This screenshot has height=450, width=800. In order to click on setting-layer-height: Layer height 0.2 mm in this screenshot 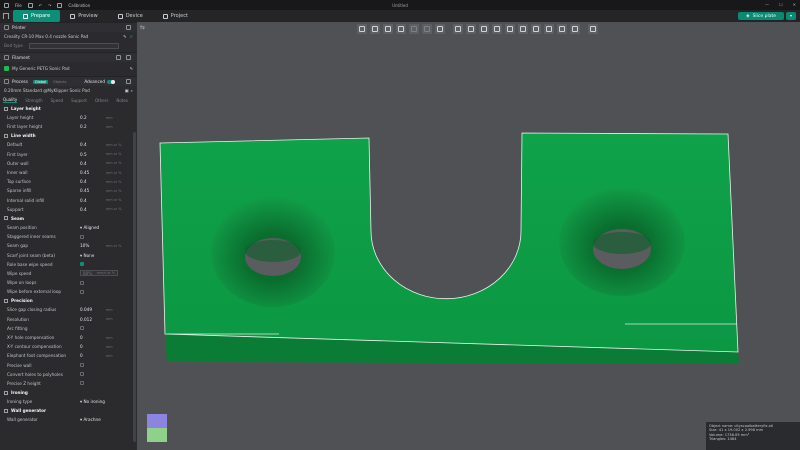, I will do `click(68, 117)`.